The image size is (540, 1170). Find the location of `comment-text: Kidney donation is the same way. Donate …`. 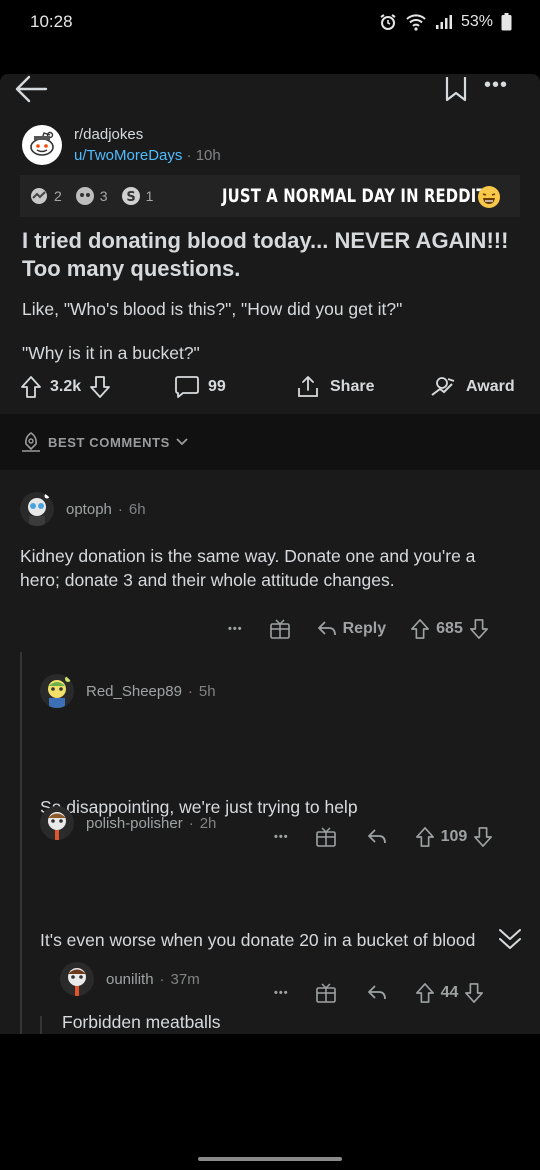

comment-text: Kidney donation is the same way. Donate … is located at coordinates (248, 568).